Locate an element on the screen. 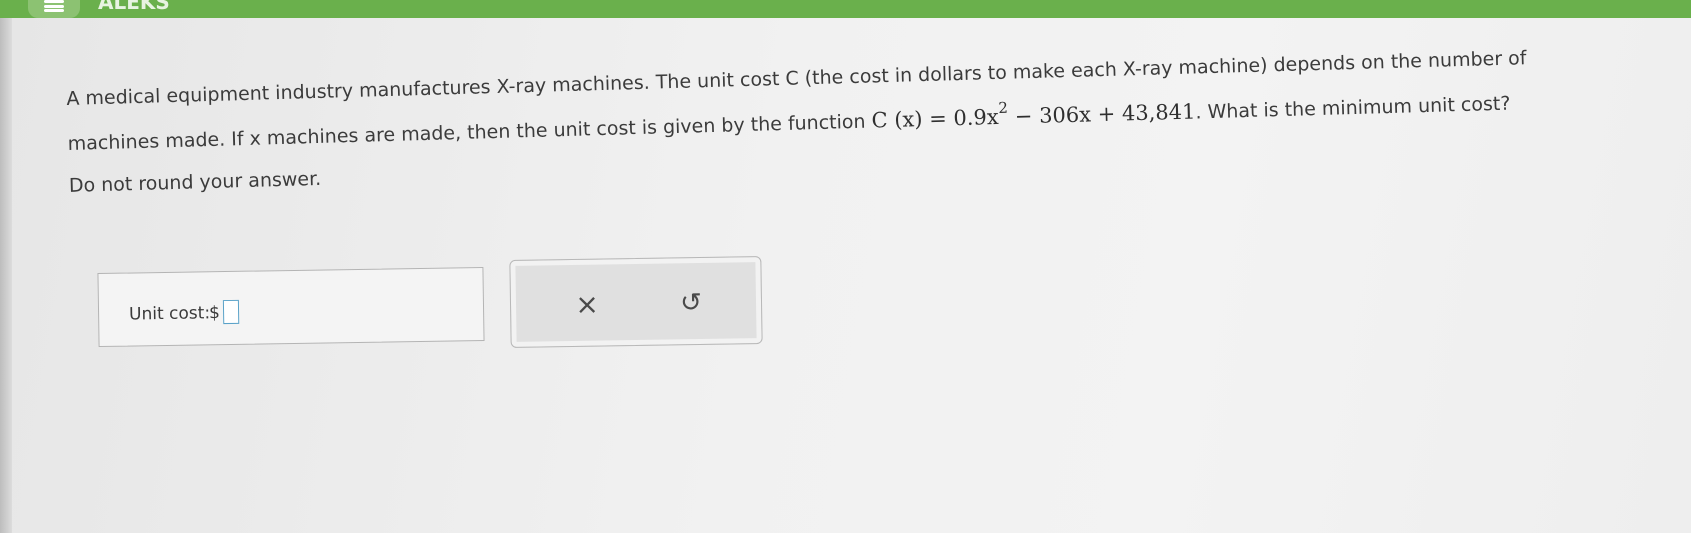 The image size is (1691, 533). unit-cost-label: Unit cost: is located at coordinates (169, 314).